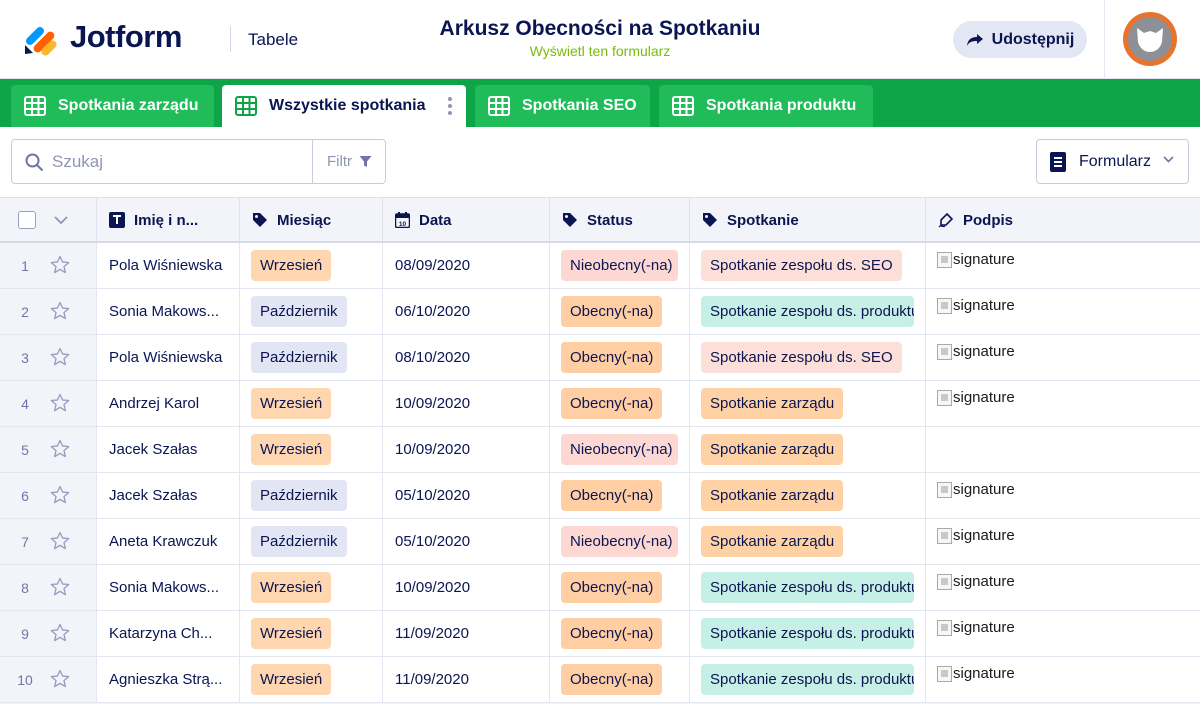 The height and width of the screenshot is (704, 1200). What do you see at coordinates (27, 220) in the screenshot?
I see `select-all-checkbox` at bounding box center [27, 220].